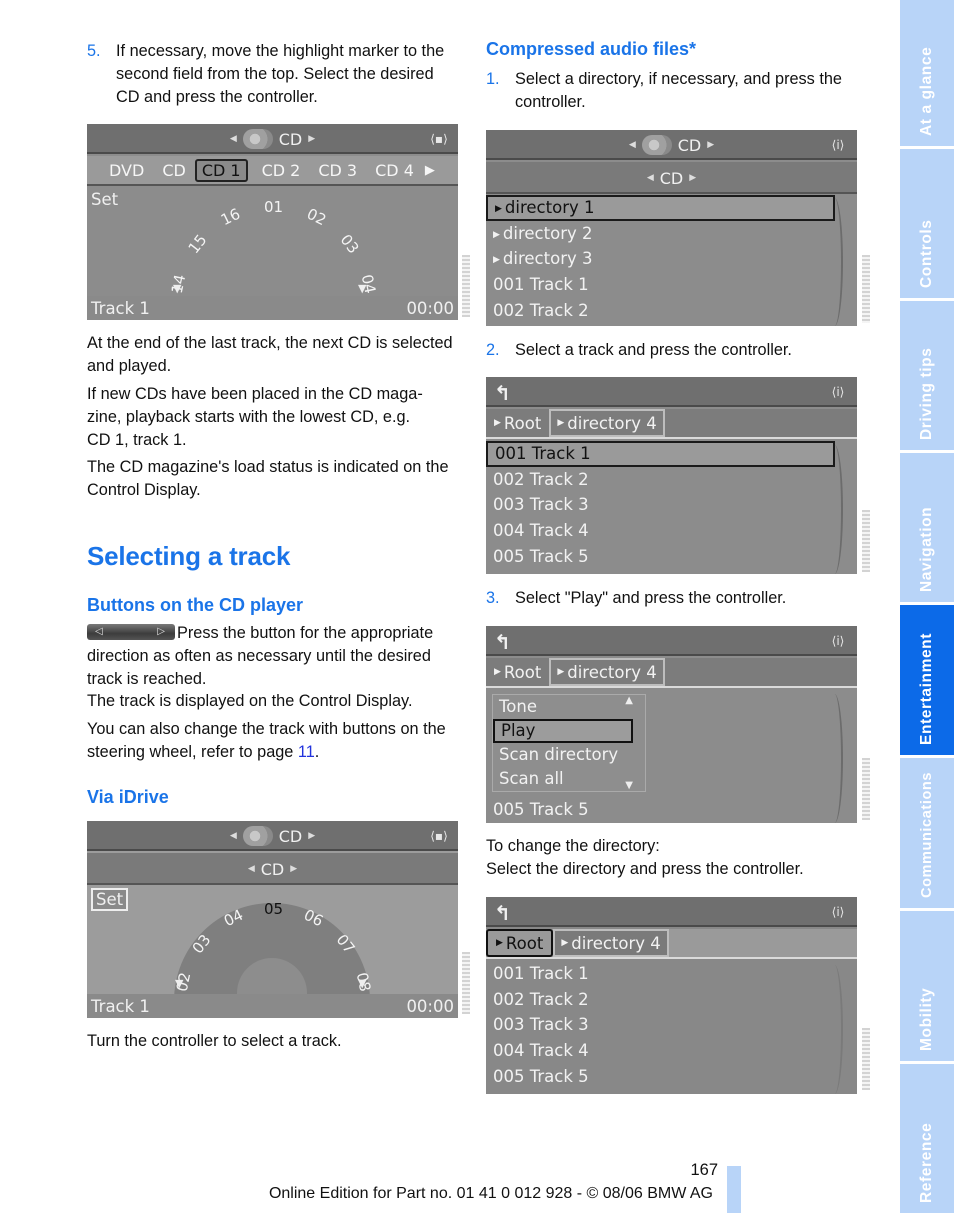 Image resolution: width=954 pixels, height=1213 pixels. What do you see at coordinates (927, 527) in the screenshot?
I see `side-tab-navigation: Navigation` at bounding box center [927, 527].